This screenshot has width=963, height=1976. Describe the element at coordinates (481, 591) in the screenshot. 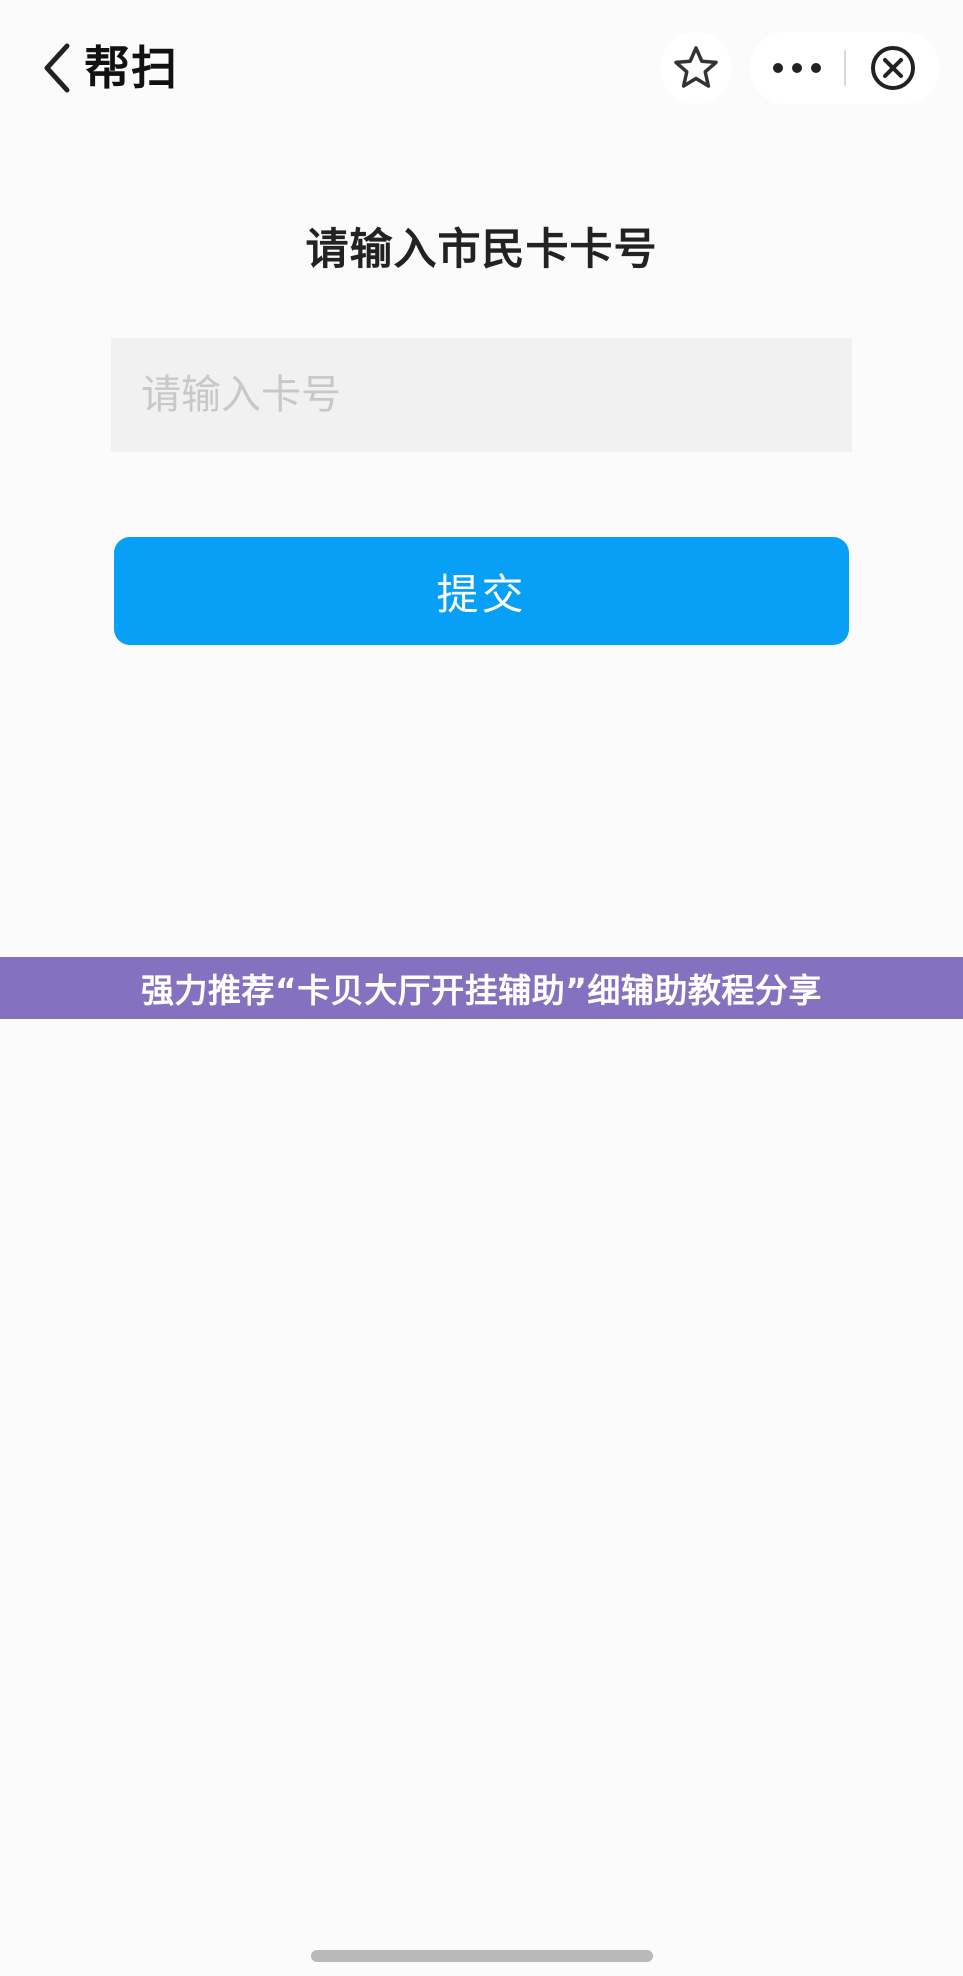

I see `submit-button: 提交` at that location.